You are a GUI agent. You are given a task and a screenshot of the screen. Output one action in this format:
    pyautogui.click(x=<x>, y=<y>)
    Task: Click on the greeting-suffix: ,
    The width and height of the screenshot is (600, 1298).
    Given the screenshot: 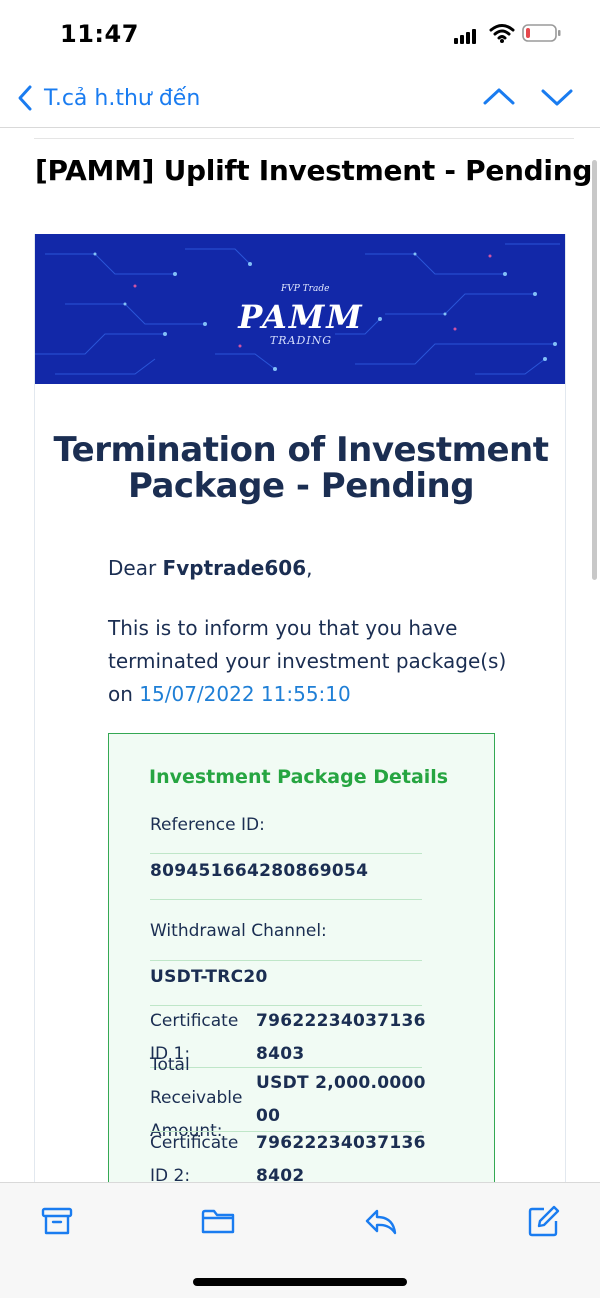 What is the action you would take?
    pyautogui.click(x=309, y=568)
    